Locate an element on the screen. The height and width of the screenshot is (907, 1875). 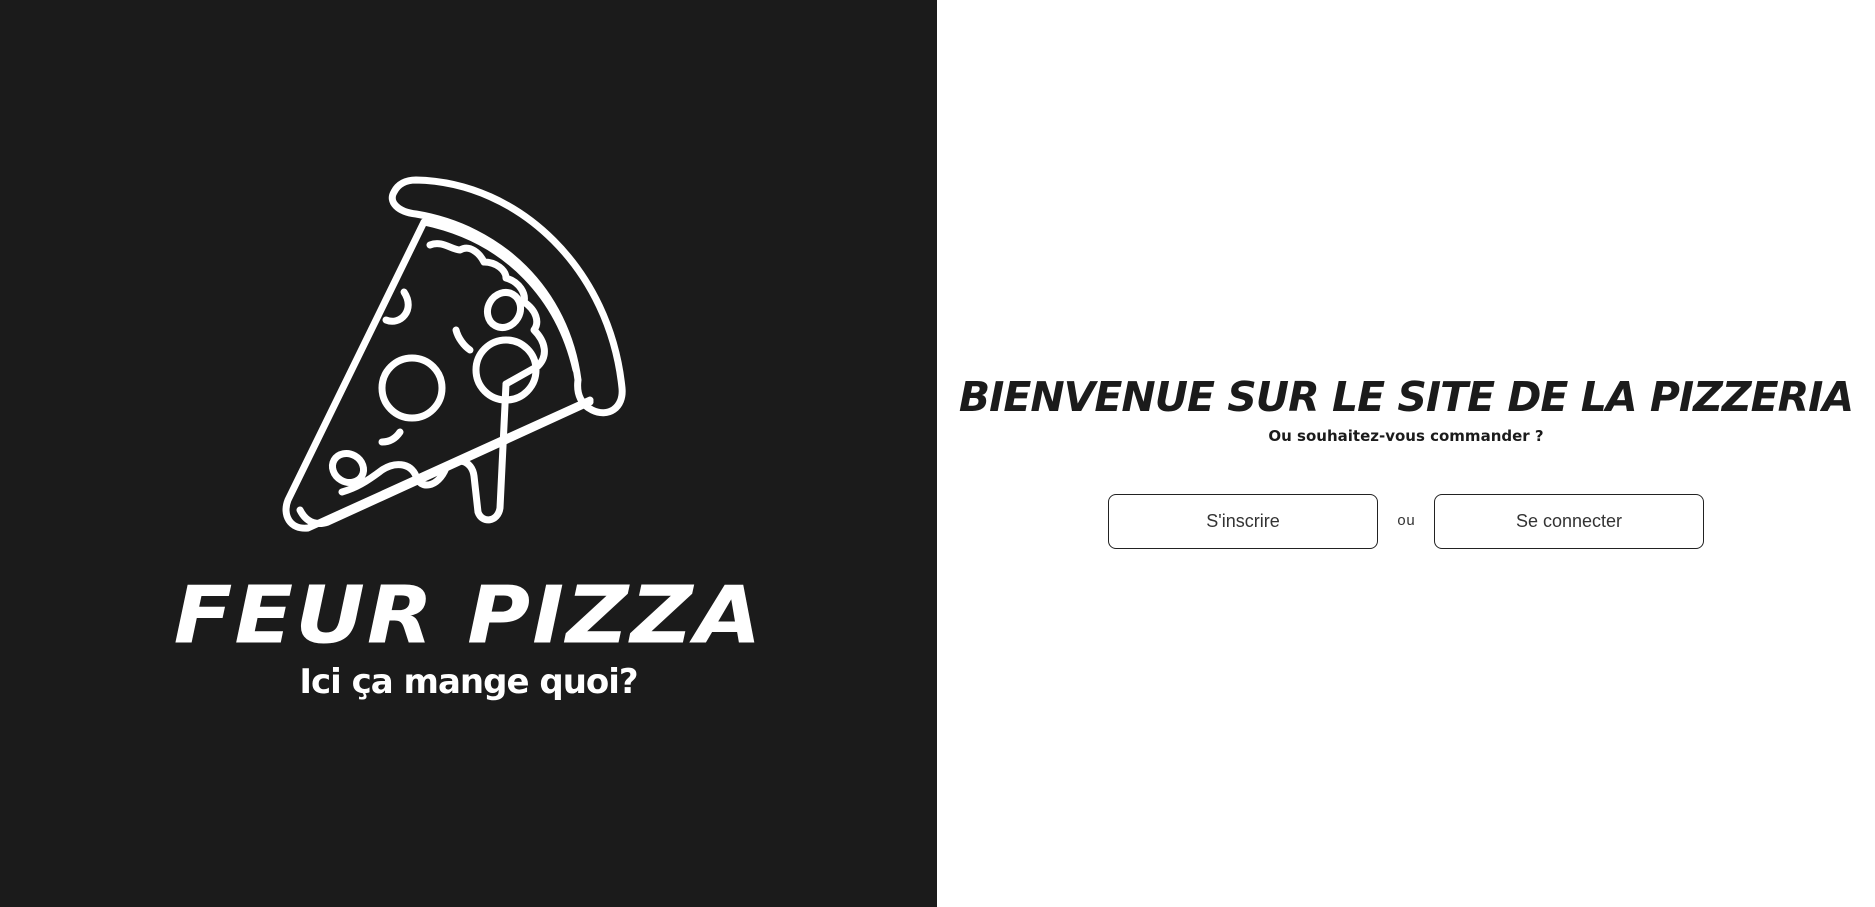
or-separator: ou is located at coordinates (1405, 521).